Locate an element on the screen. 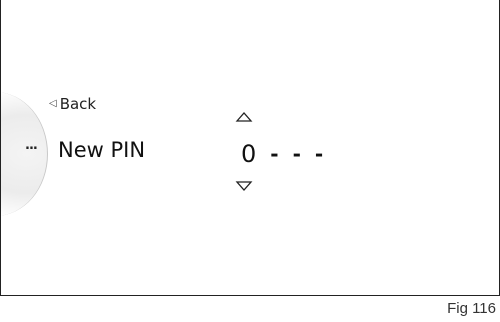  back-button: ◁ Back is located at coordinates (72, 104).